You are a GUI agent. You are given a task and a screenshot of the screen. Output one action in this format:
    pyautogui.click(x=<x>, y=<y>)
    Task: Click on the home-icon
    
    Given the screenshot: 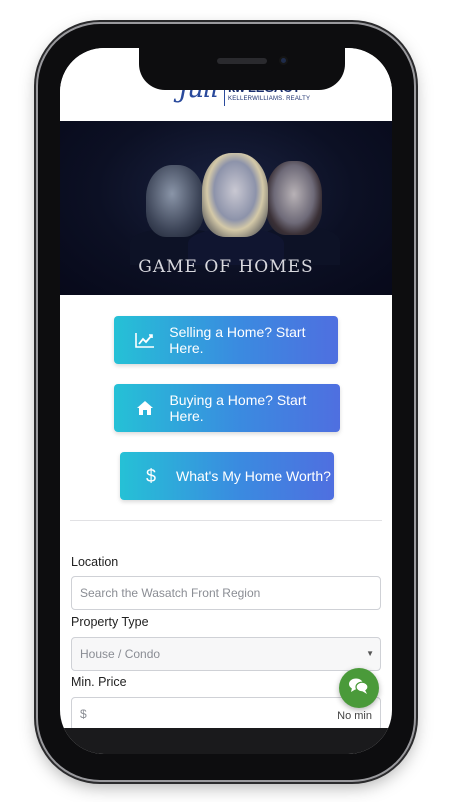 What is the action you would take?
    pyautogui.click(x=144, y=408)
    